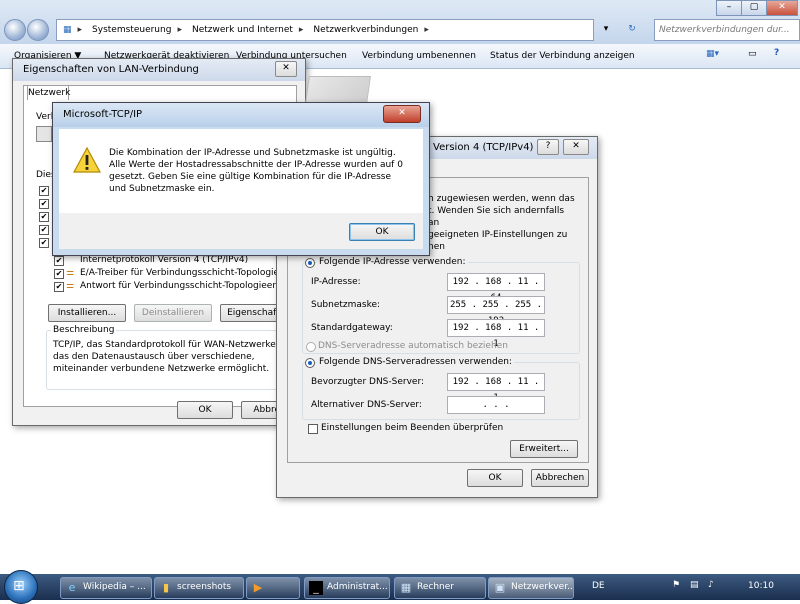  I want to click on refresh-icon: ↻, so click(632, 29).